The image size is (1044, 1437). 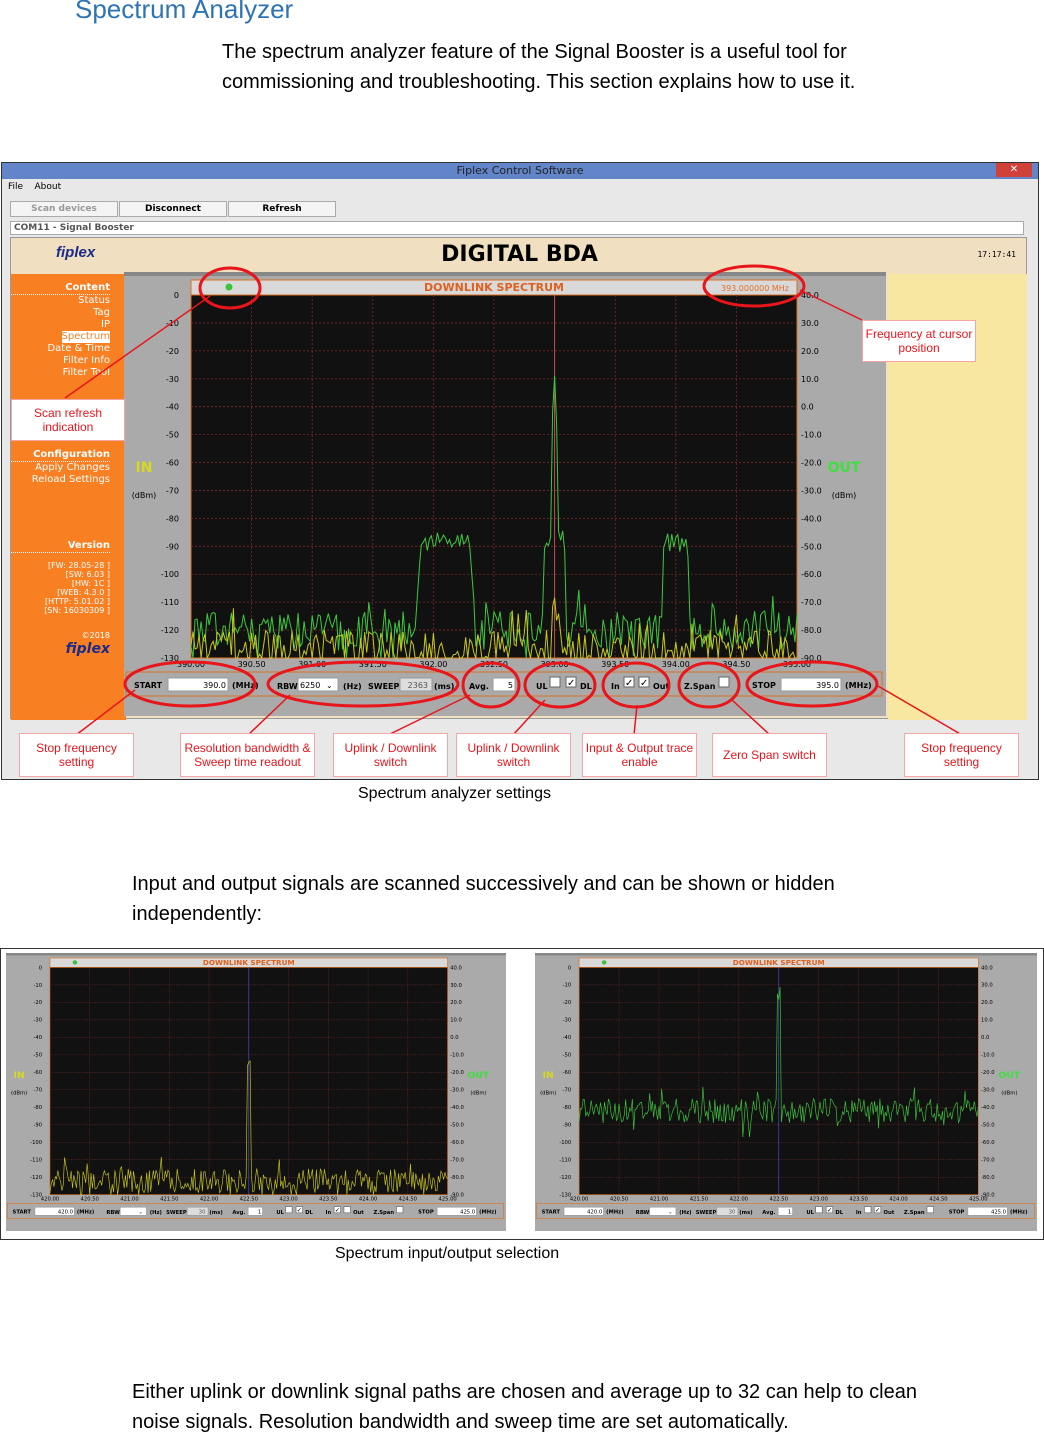 I want to click on x-tick-label: 422.50, so click(x=249, y=1199).